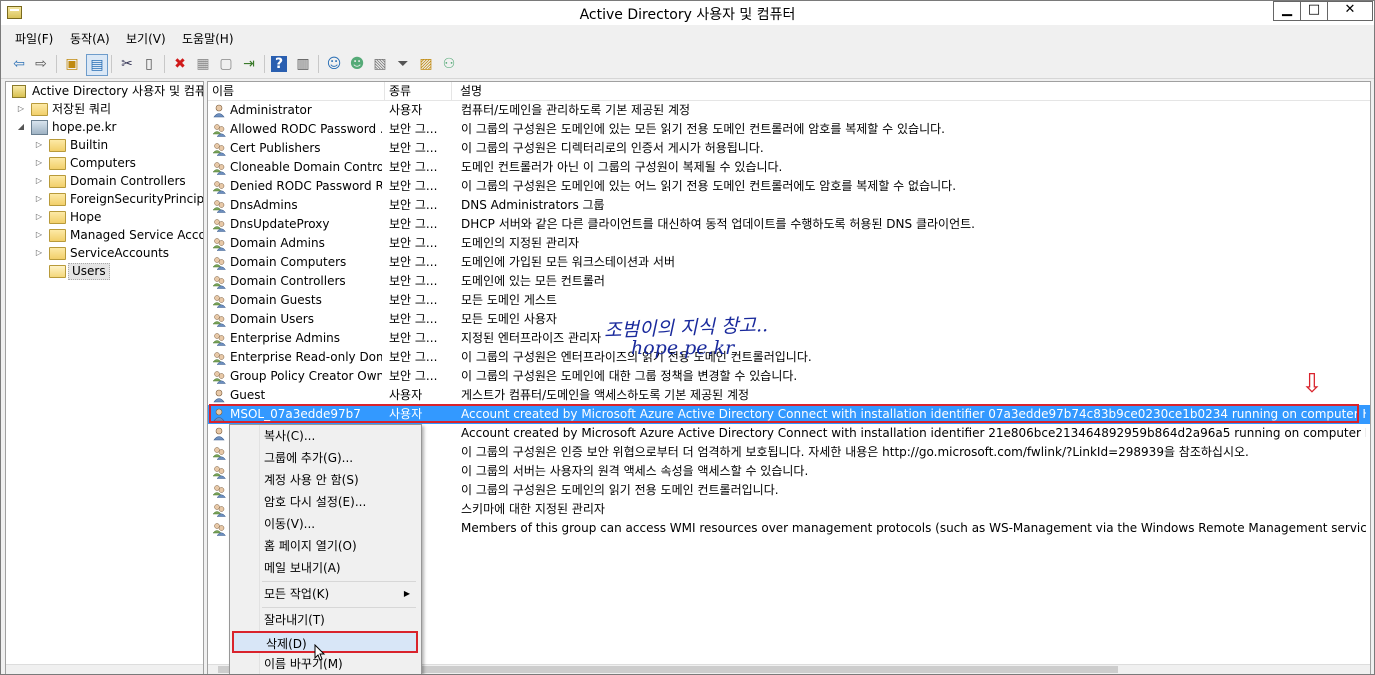 The height and width of the screenshot is (675, 1375). Describe the element at coordinates (180, 64) in the screenshot. I see `delete-icon: ✖` at that location.